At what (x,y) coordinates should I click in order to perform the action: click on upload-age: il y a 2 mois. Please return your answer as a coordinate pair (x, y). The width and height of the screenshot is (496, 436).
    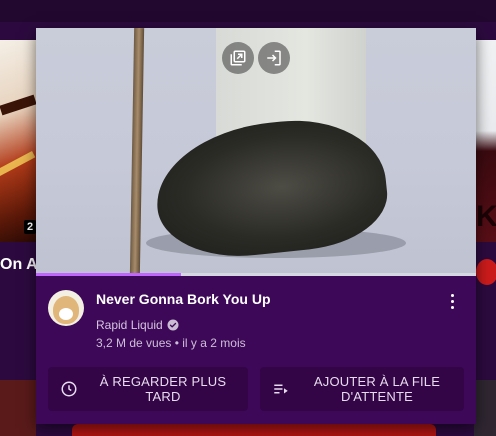
    Looking at the image, I should click on (214, 343).